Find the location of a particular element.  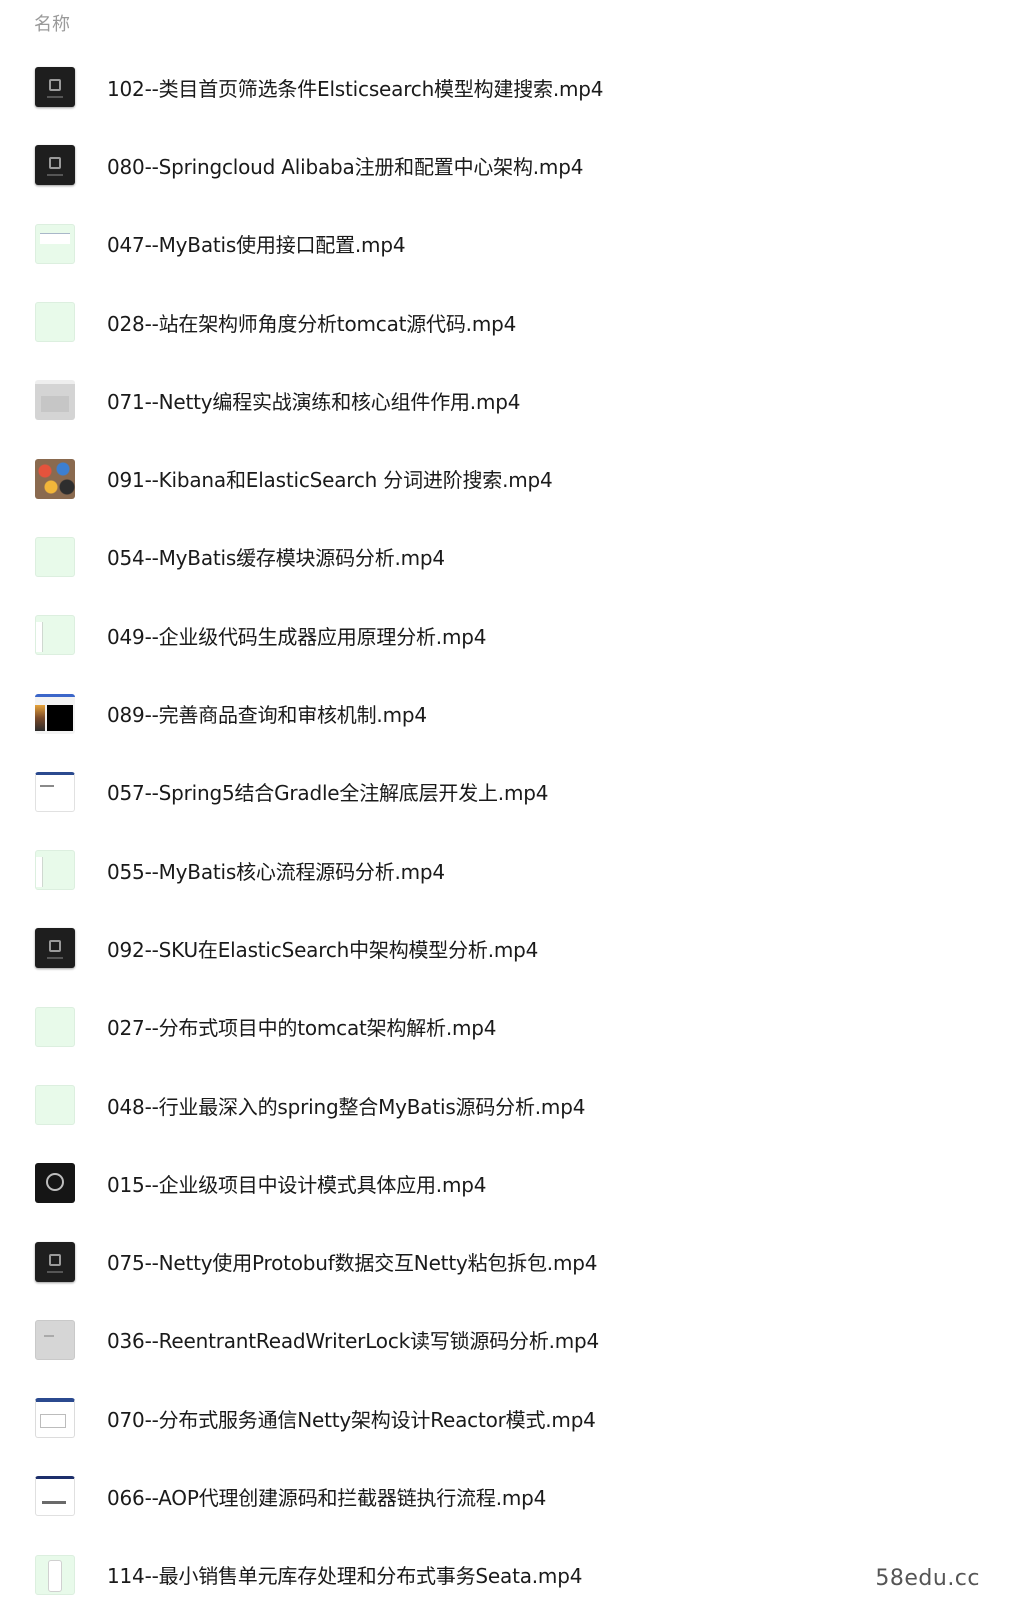

watermark: 58edu.cc is located at coordinates (927, 1578).